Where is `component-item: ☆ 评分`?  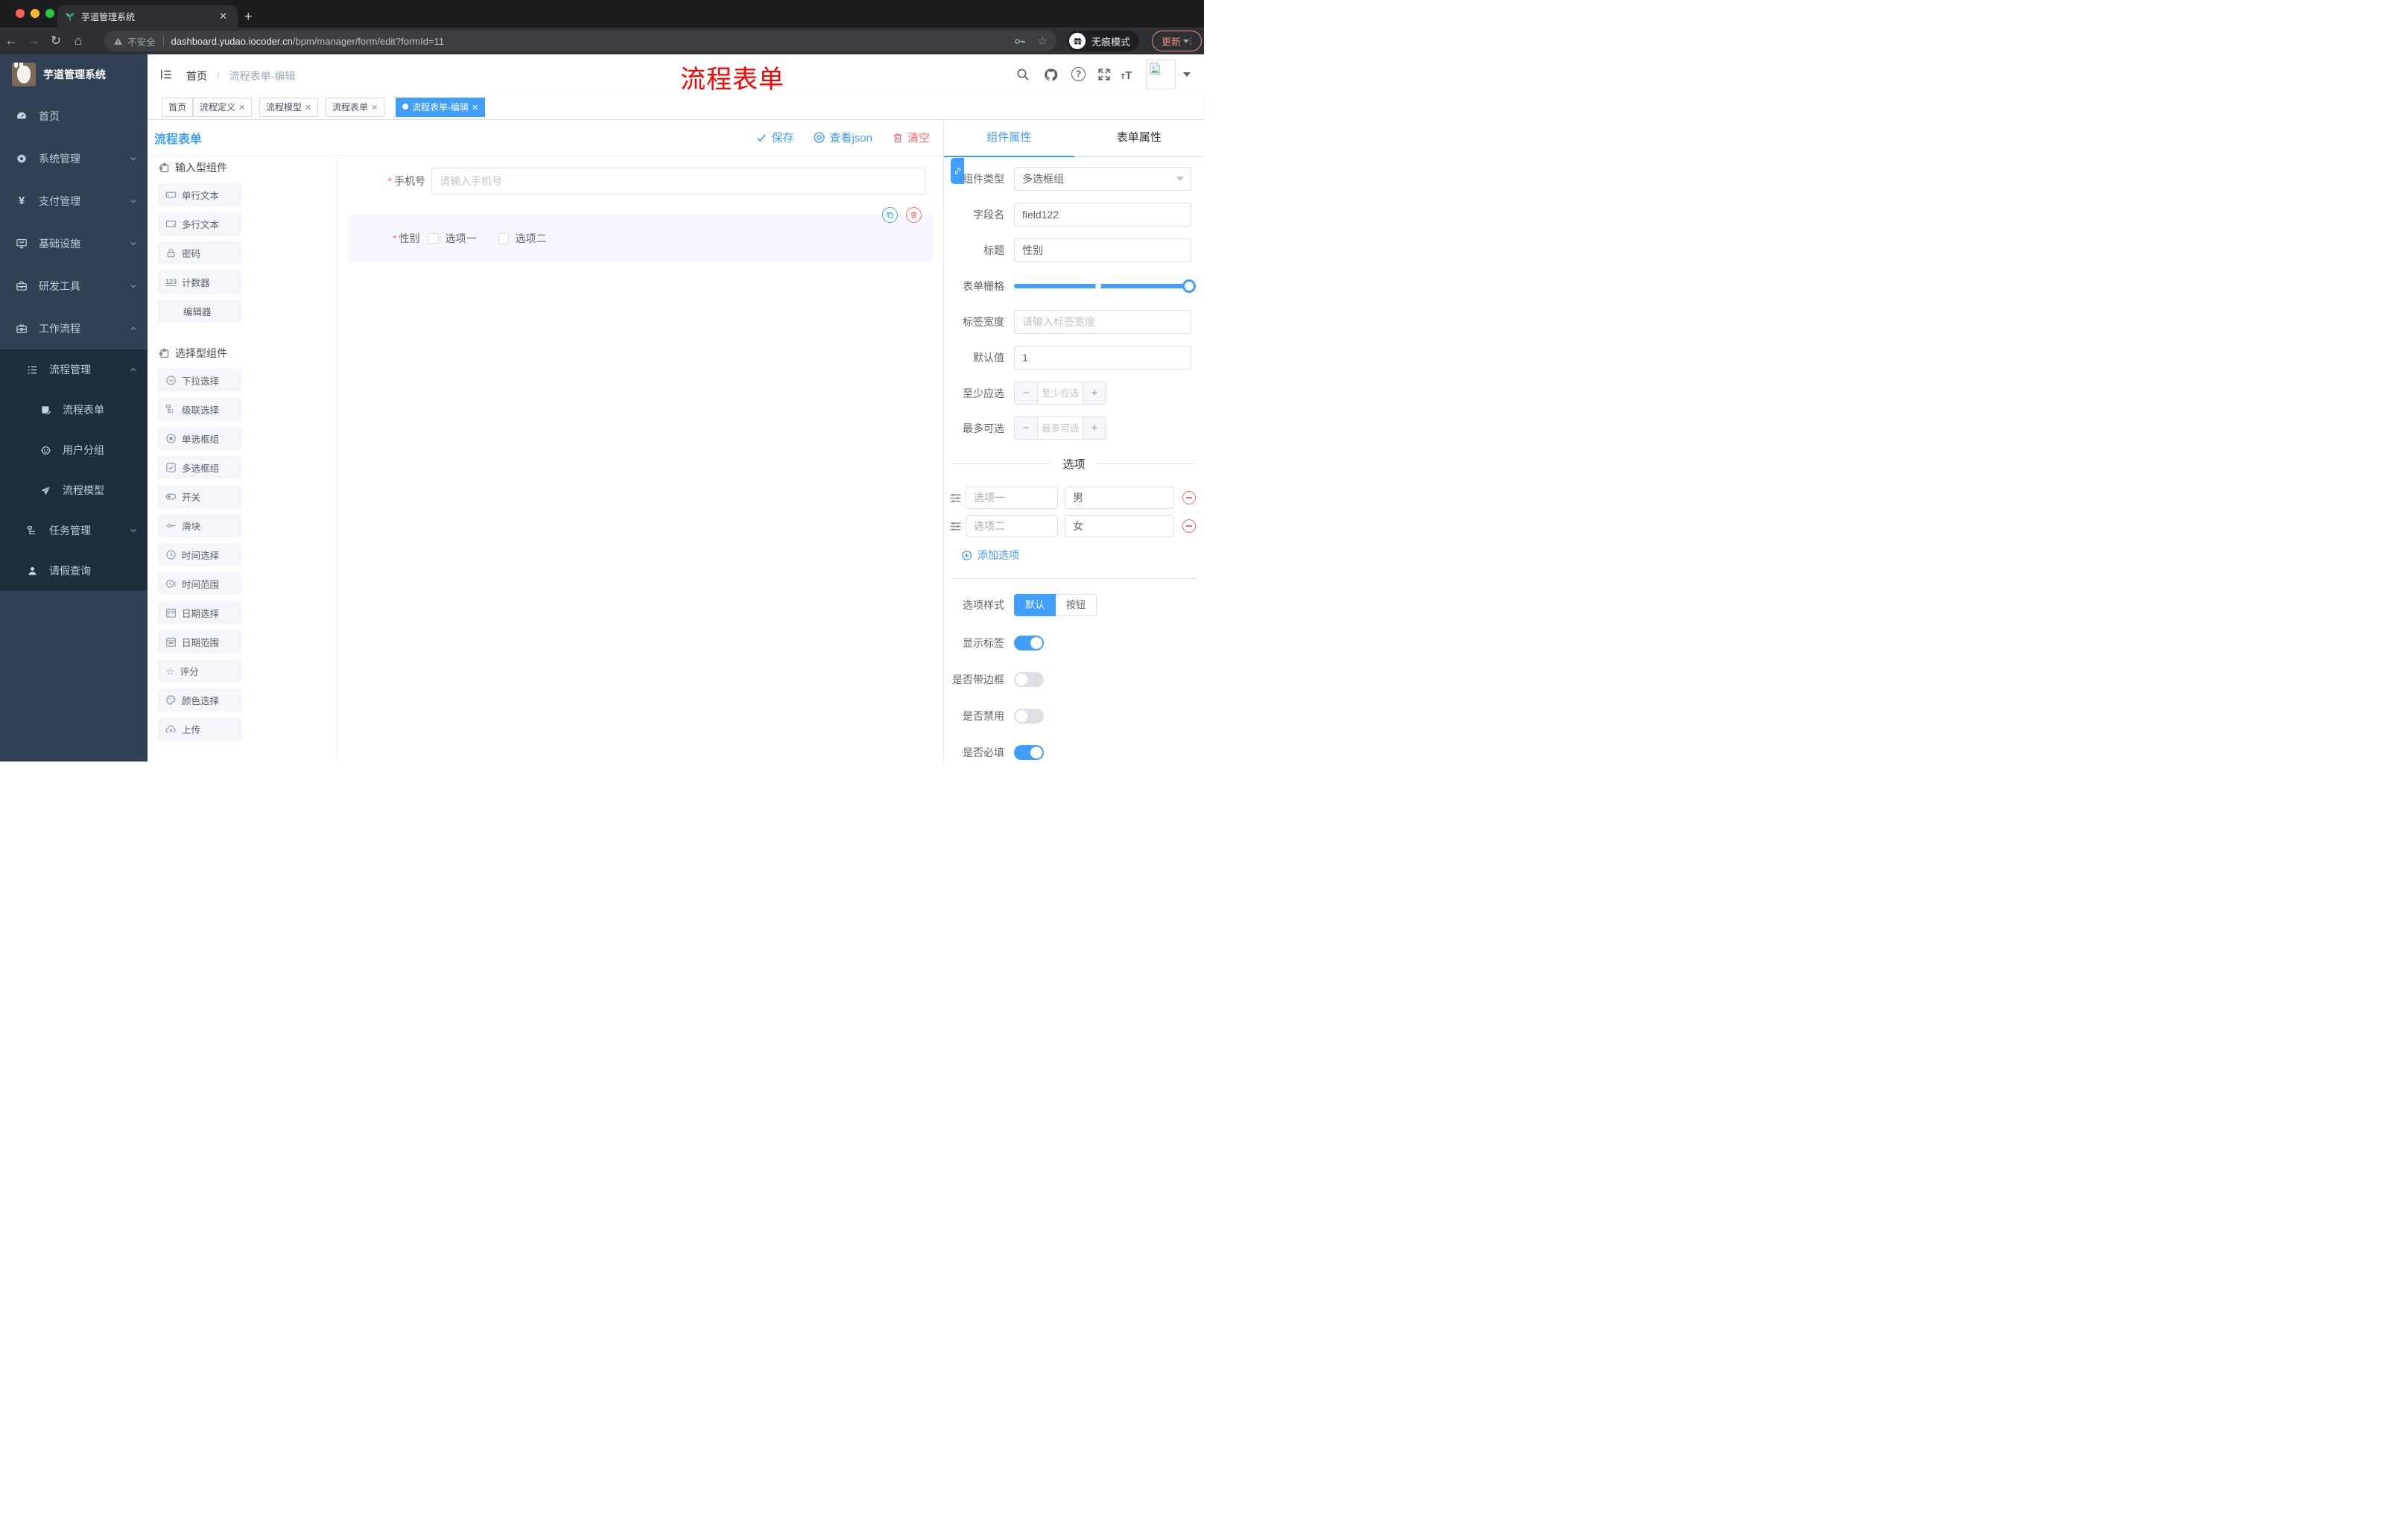
component-item: ☆ 评分 is located at coordinates (199, 671).